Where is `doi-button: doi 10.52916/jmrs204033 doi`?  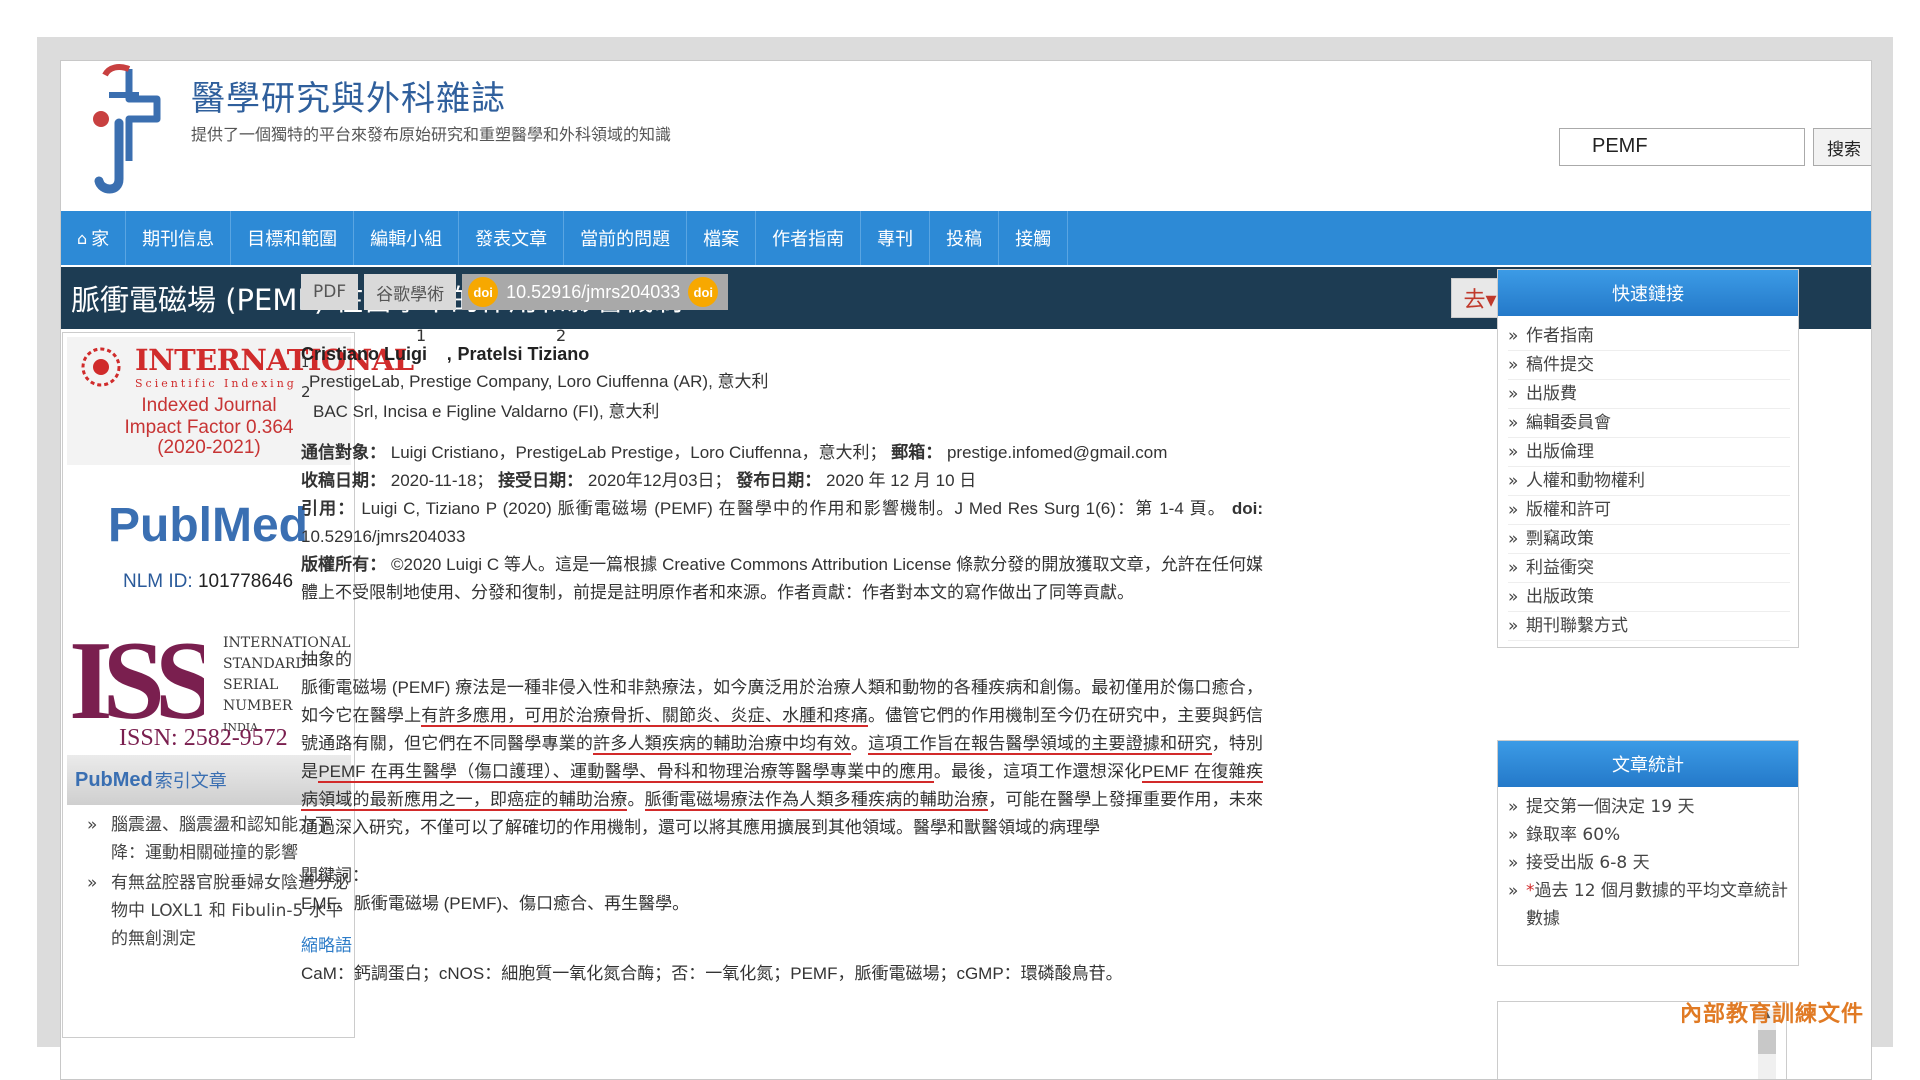
doi-button: doi 10.52916/jmrs204033 doi is located at coordinates (595, 292).